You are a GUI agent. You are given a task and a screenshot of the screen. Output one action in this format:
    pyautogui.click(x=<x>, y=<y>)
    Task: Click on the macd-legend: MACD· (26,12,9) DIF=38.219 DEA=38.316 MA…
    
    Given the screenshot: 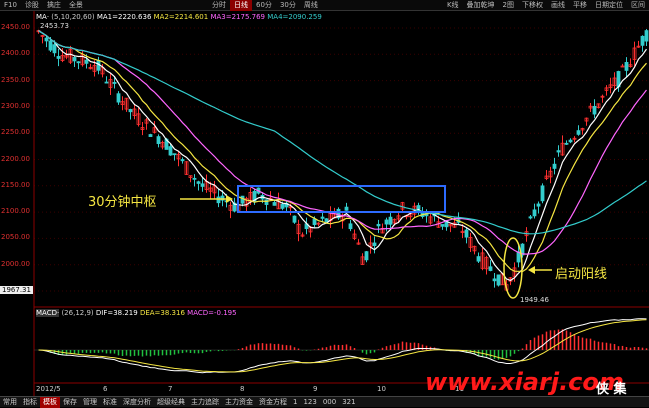 What is the action you would take?
    pyautogui.click(x=136, y=313)
    